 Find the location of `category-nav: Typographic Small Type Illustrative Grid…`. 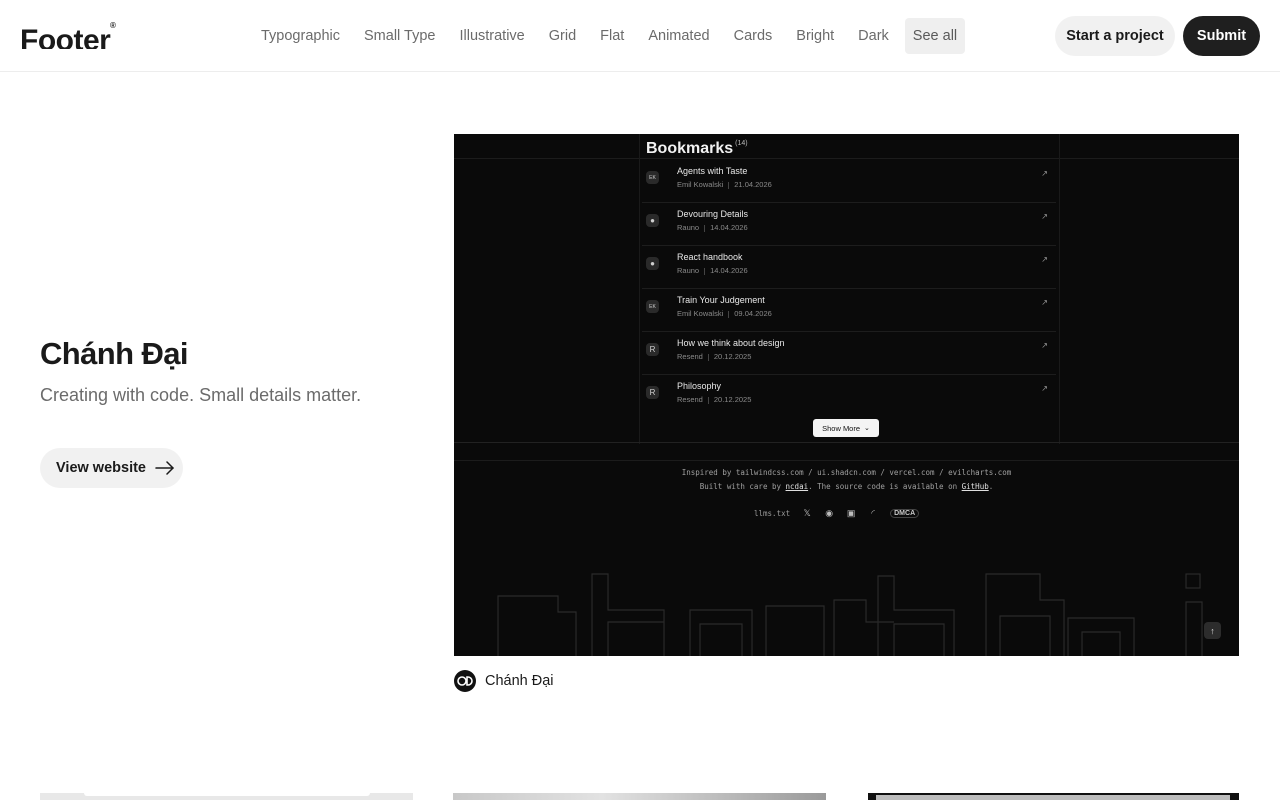

category-nav: Typographic Small Type Illustrative Grid… is located at coordinates (613, 36).